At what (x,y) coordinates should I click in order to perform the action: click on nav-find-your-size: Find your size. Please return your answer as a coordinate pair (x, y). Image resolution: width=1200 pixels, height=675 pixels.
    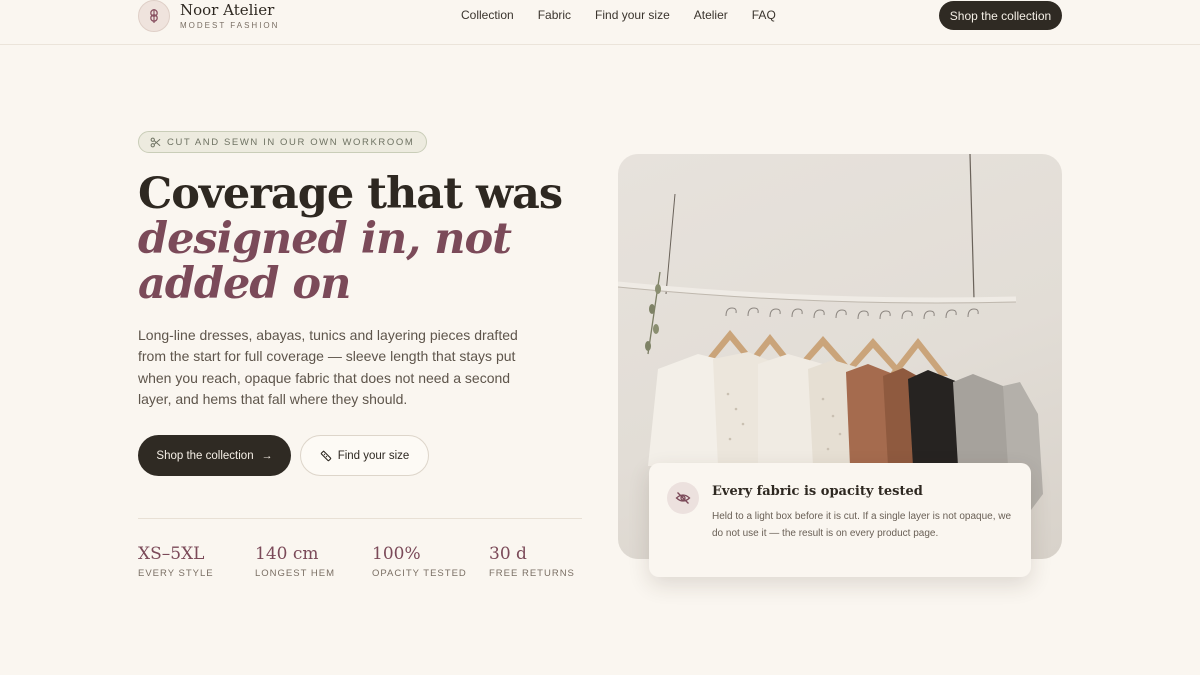
    Looking at the image, I should click on (632, 15).